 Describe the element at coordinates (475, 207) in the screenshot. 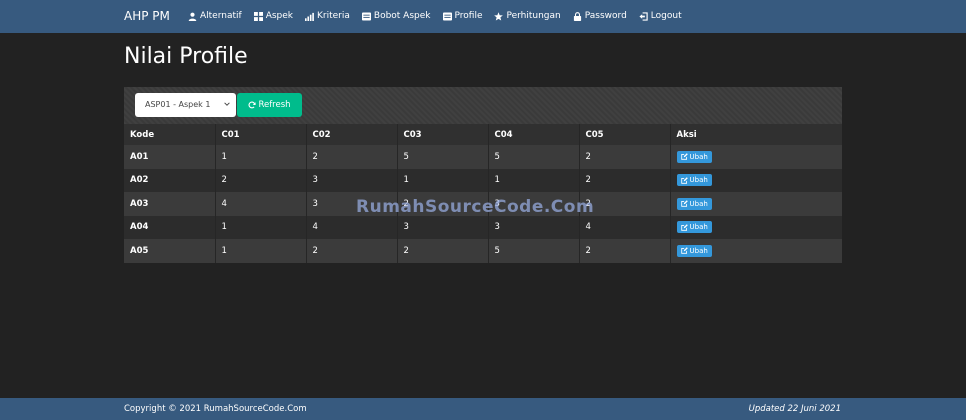

I see `watermark: RumahSourceCode.Com` at that location.